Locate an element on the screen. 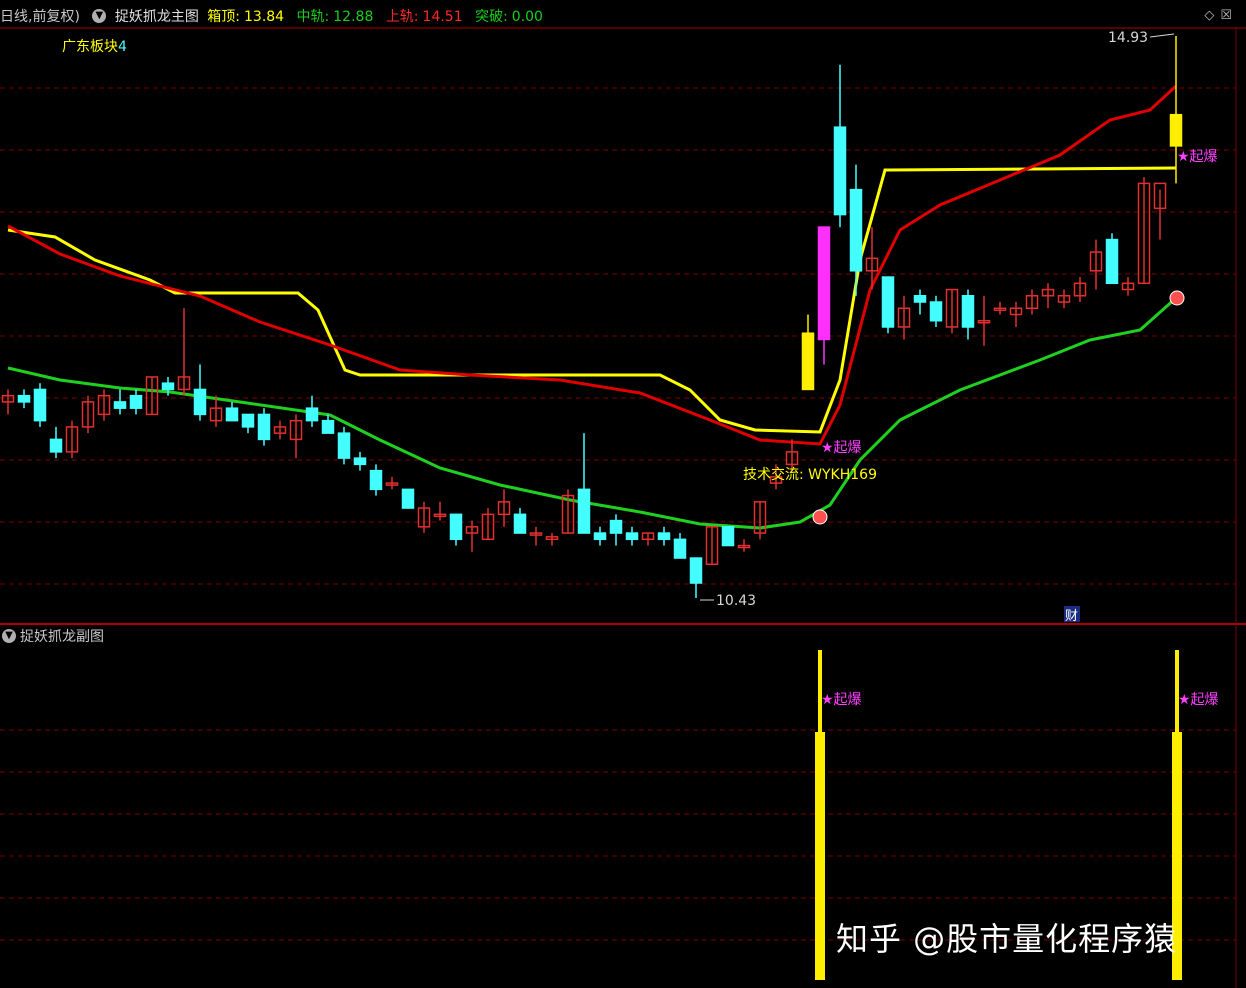 The height and width of the screenshot is (988, 1246). high-price-arrow is located at coordinates (1162, 35).